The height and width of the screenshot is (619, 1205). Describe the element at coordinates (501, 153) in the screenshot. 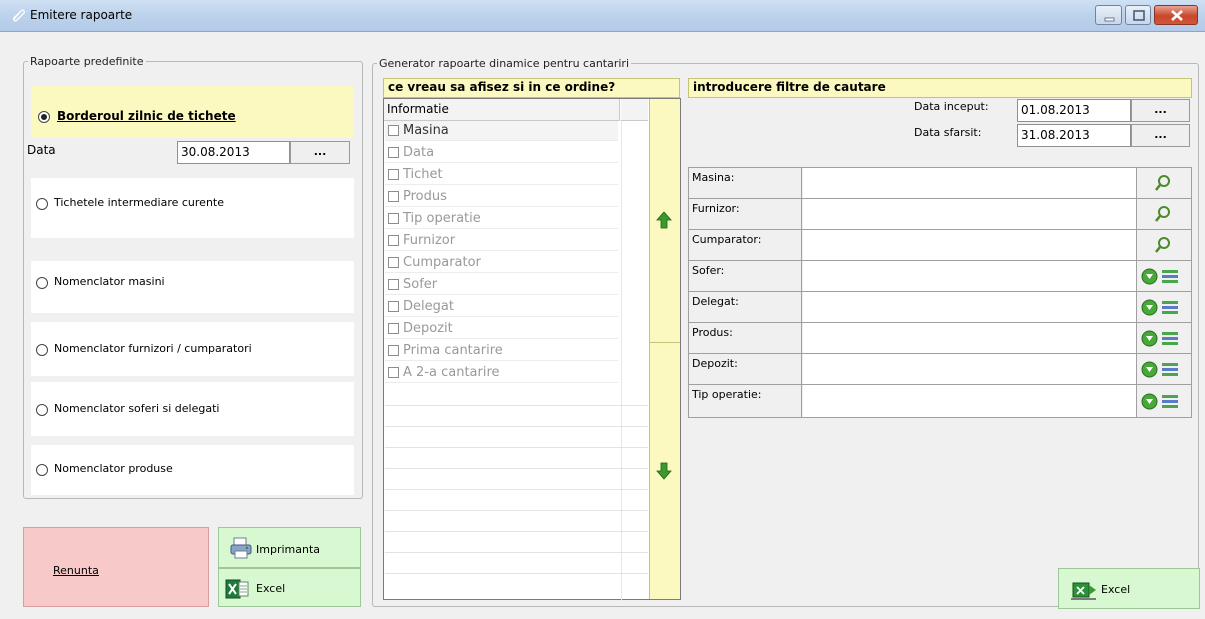

I see `list-item: Data` at that location.